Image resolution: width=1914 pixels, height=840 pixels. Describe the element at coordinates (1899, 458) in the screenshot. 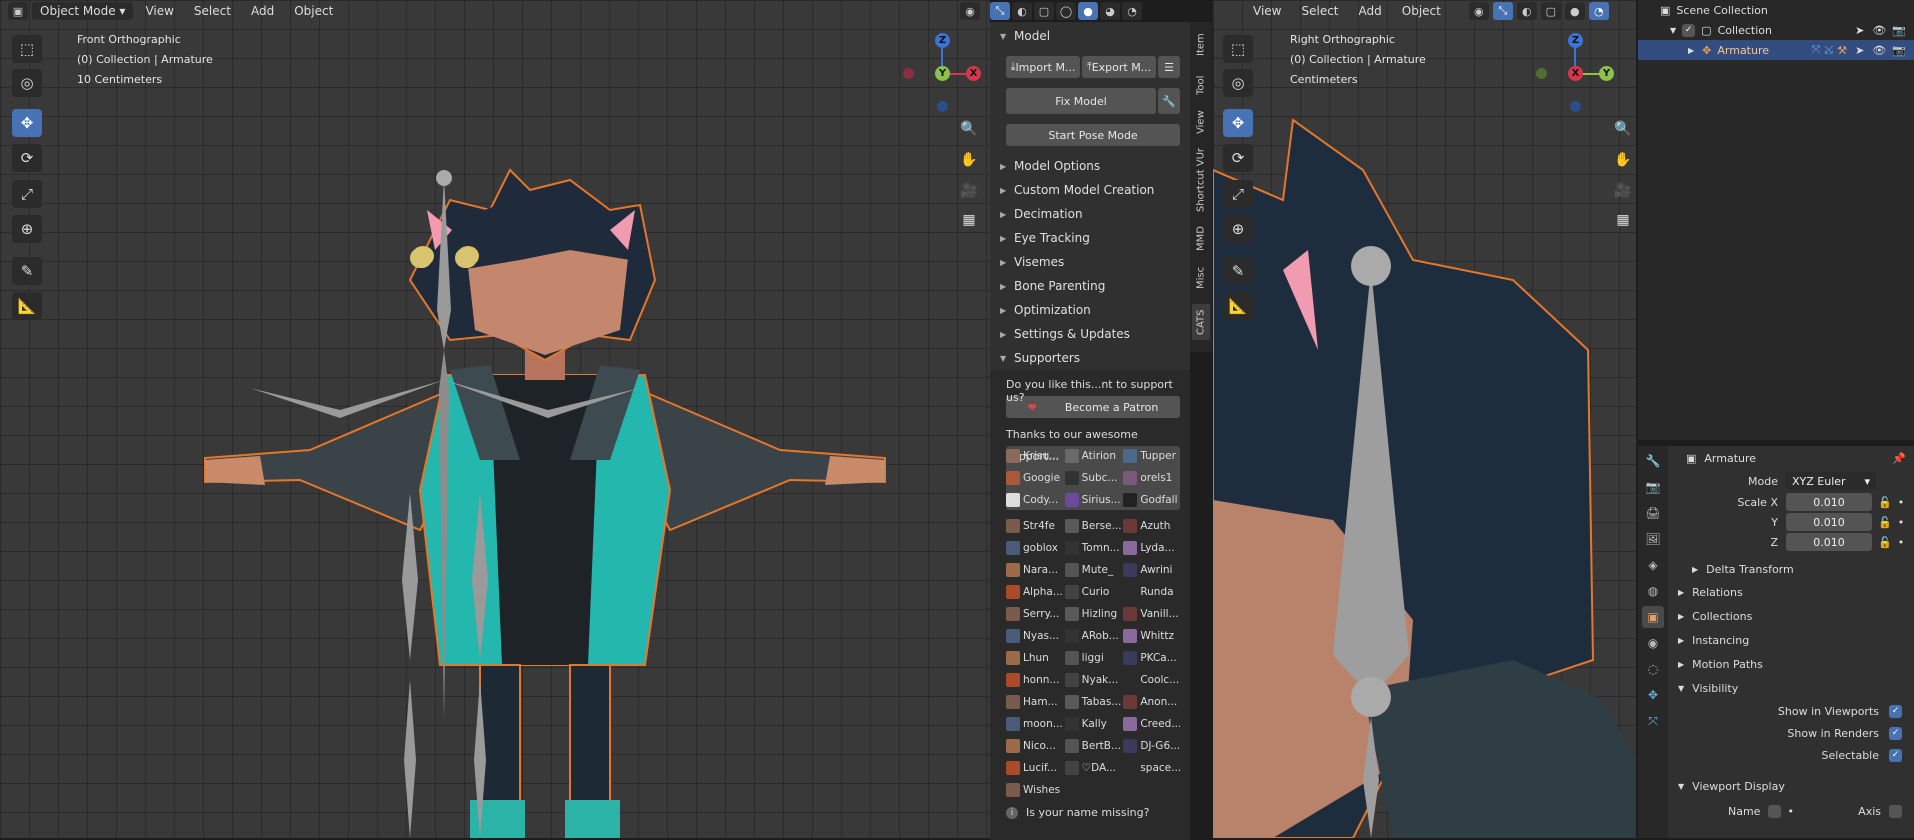

I see `pin-icon: 📌` at that location.